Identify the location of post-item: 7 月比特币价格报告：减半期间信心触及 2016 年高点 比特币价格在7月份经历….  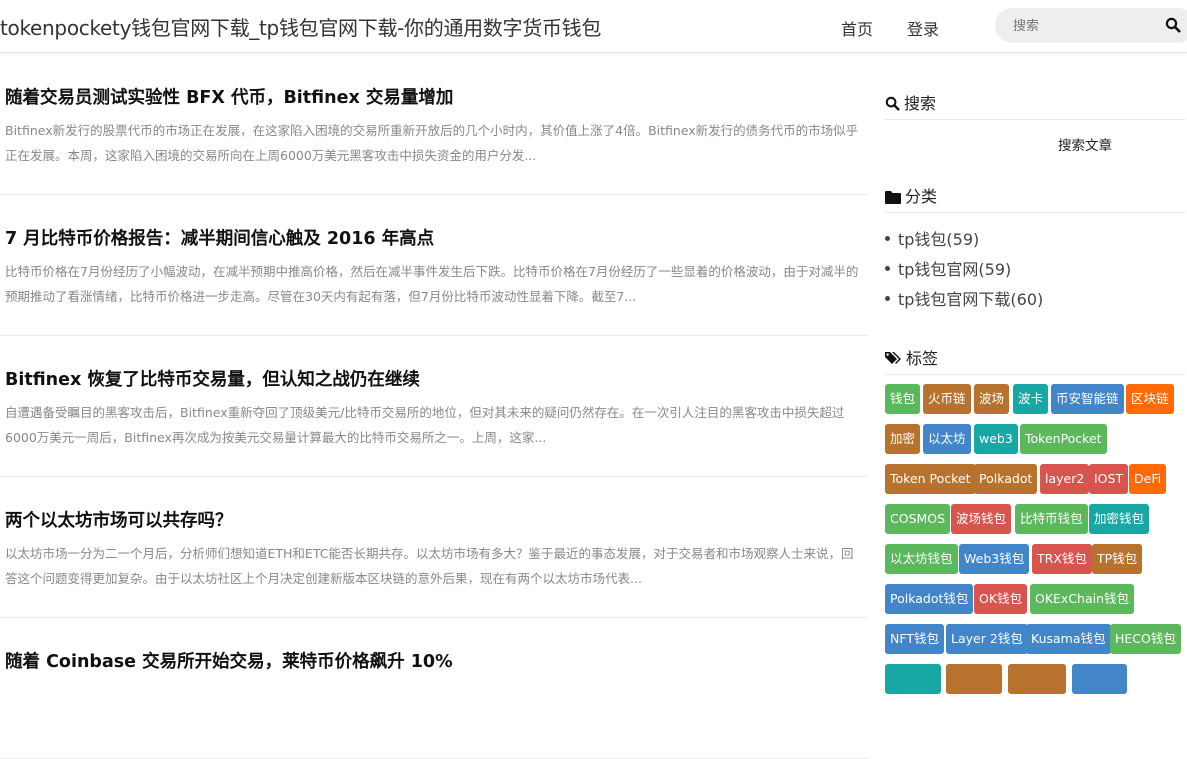
(434, 265).